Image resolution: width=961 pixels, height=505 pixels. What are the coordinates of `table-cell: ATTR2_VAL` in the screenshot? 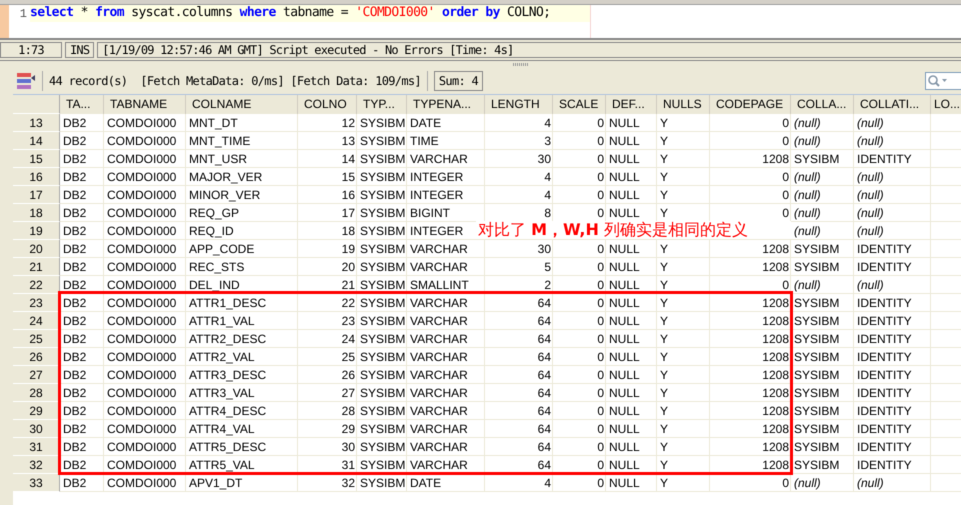 It's located at (242, 357).